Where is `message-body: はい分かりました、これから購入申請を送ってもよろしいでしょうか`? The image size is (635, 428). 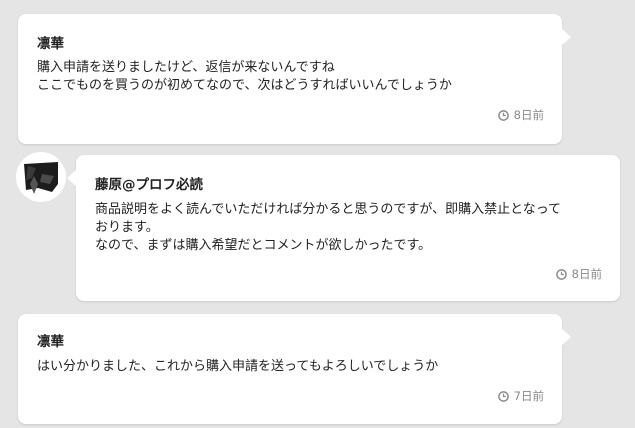 message-body: はい分かりました、これから購入申請を送ってもよろしいでしょうか is located at coordinates (237, 367).